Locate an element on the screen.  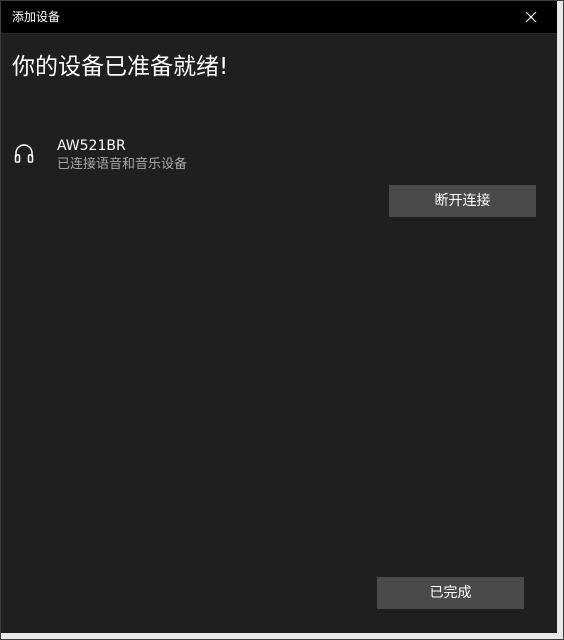
page-title: 你的设备已准备就绪! is located at coordinates (120, 67).